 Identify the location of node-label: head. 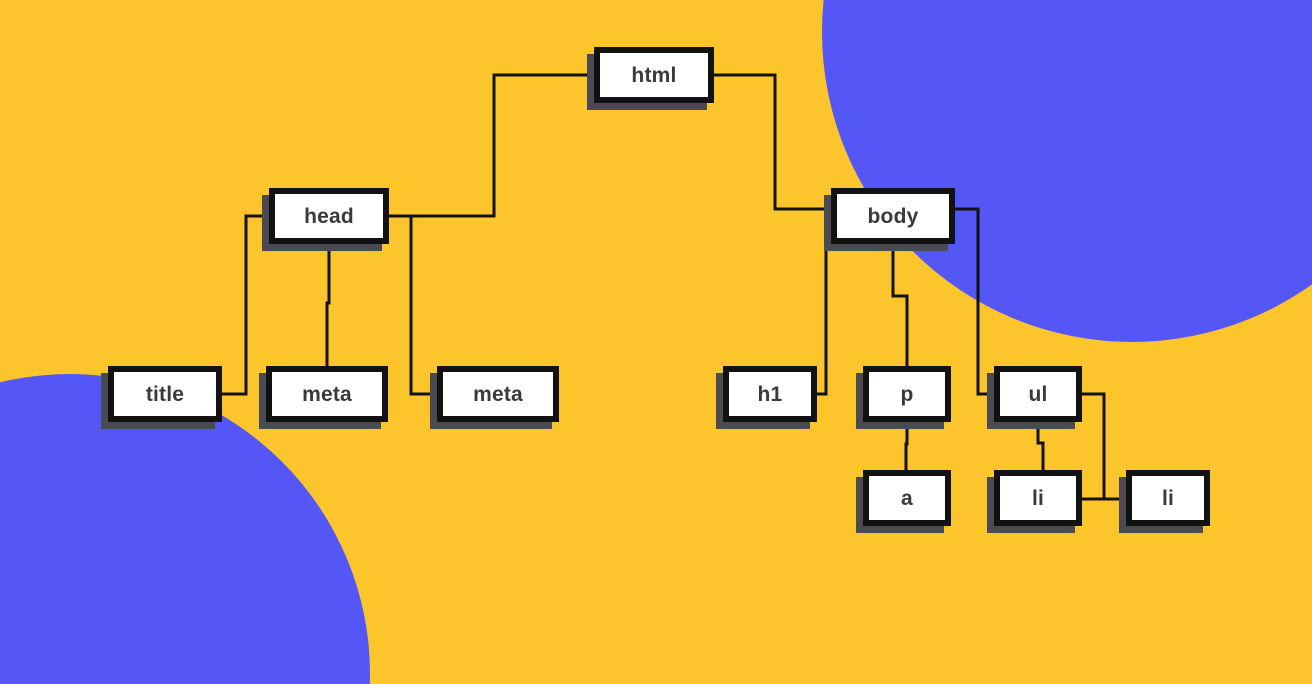
(329, 216).